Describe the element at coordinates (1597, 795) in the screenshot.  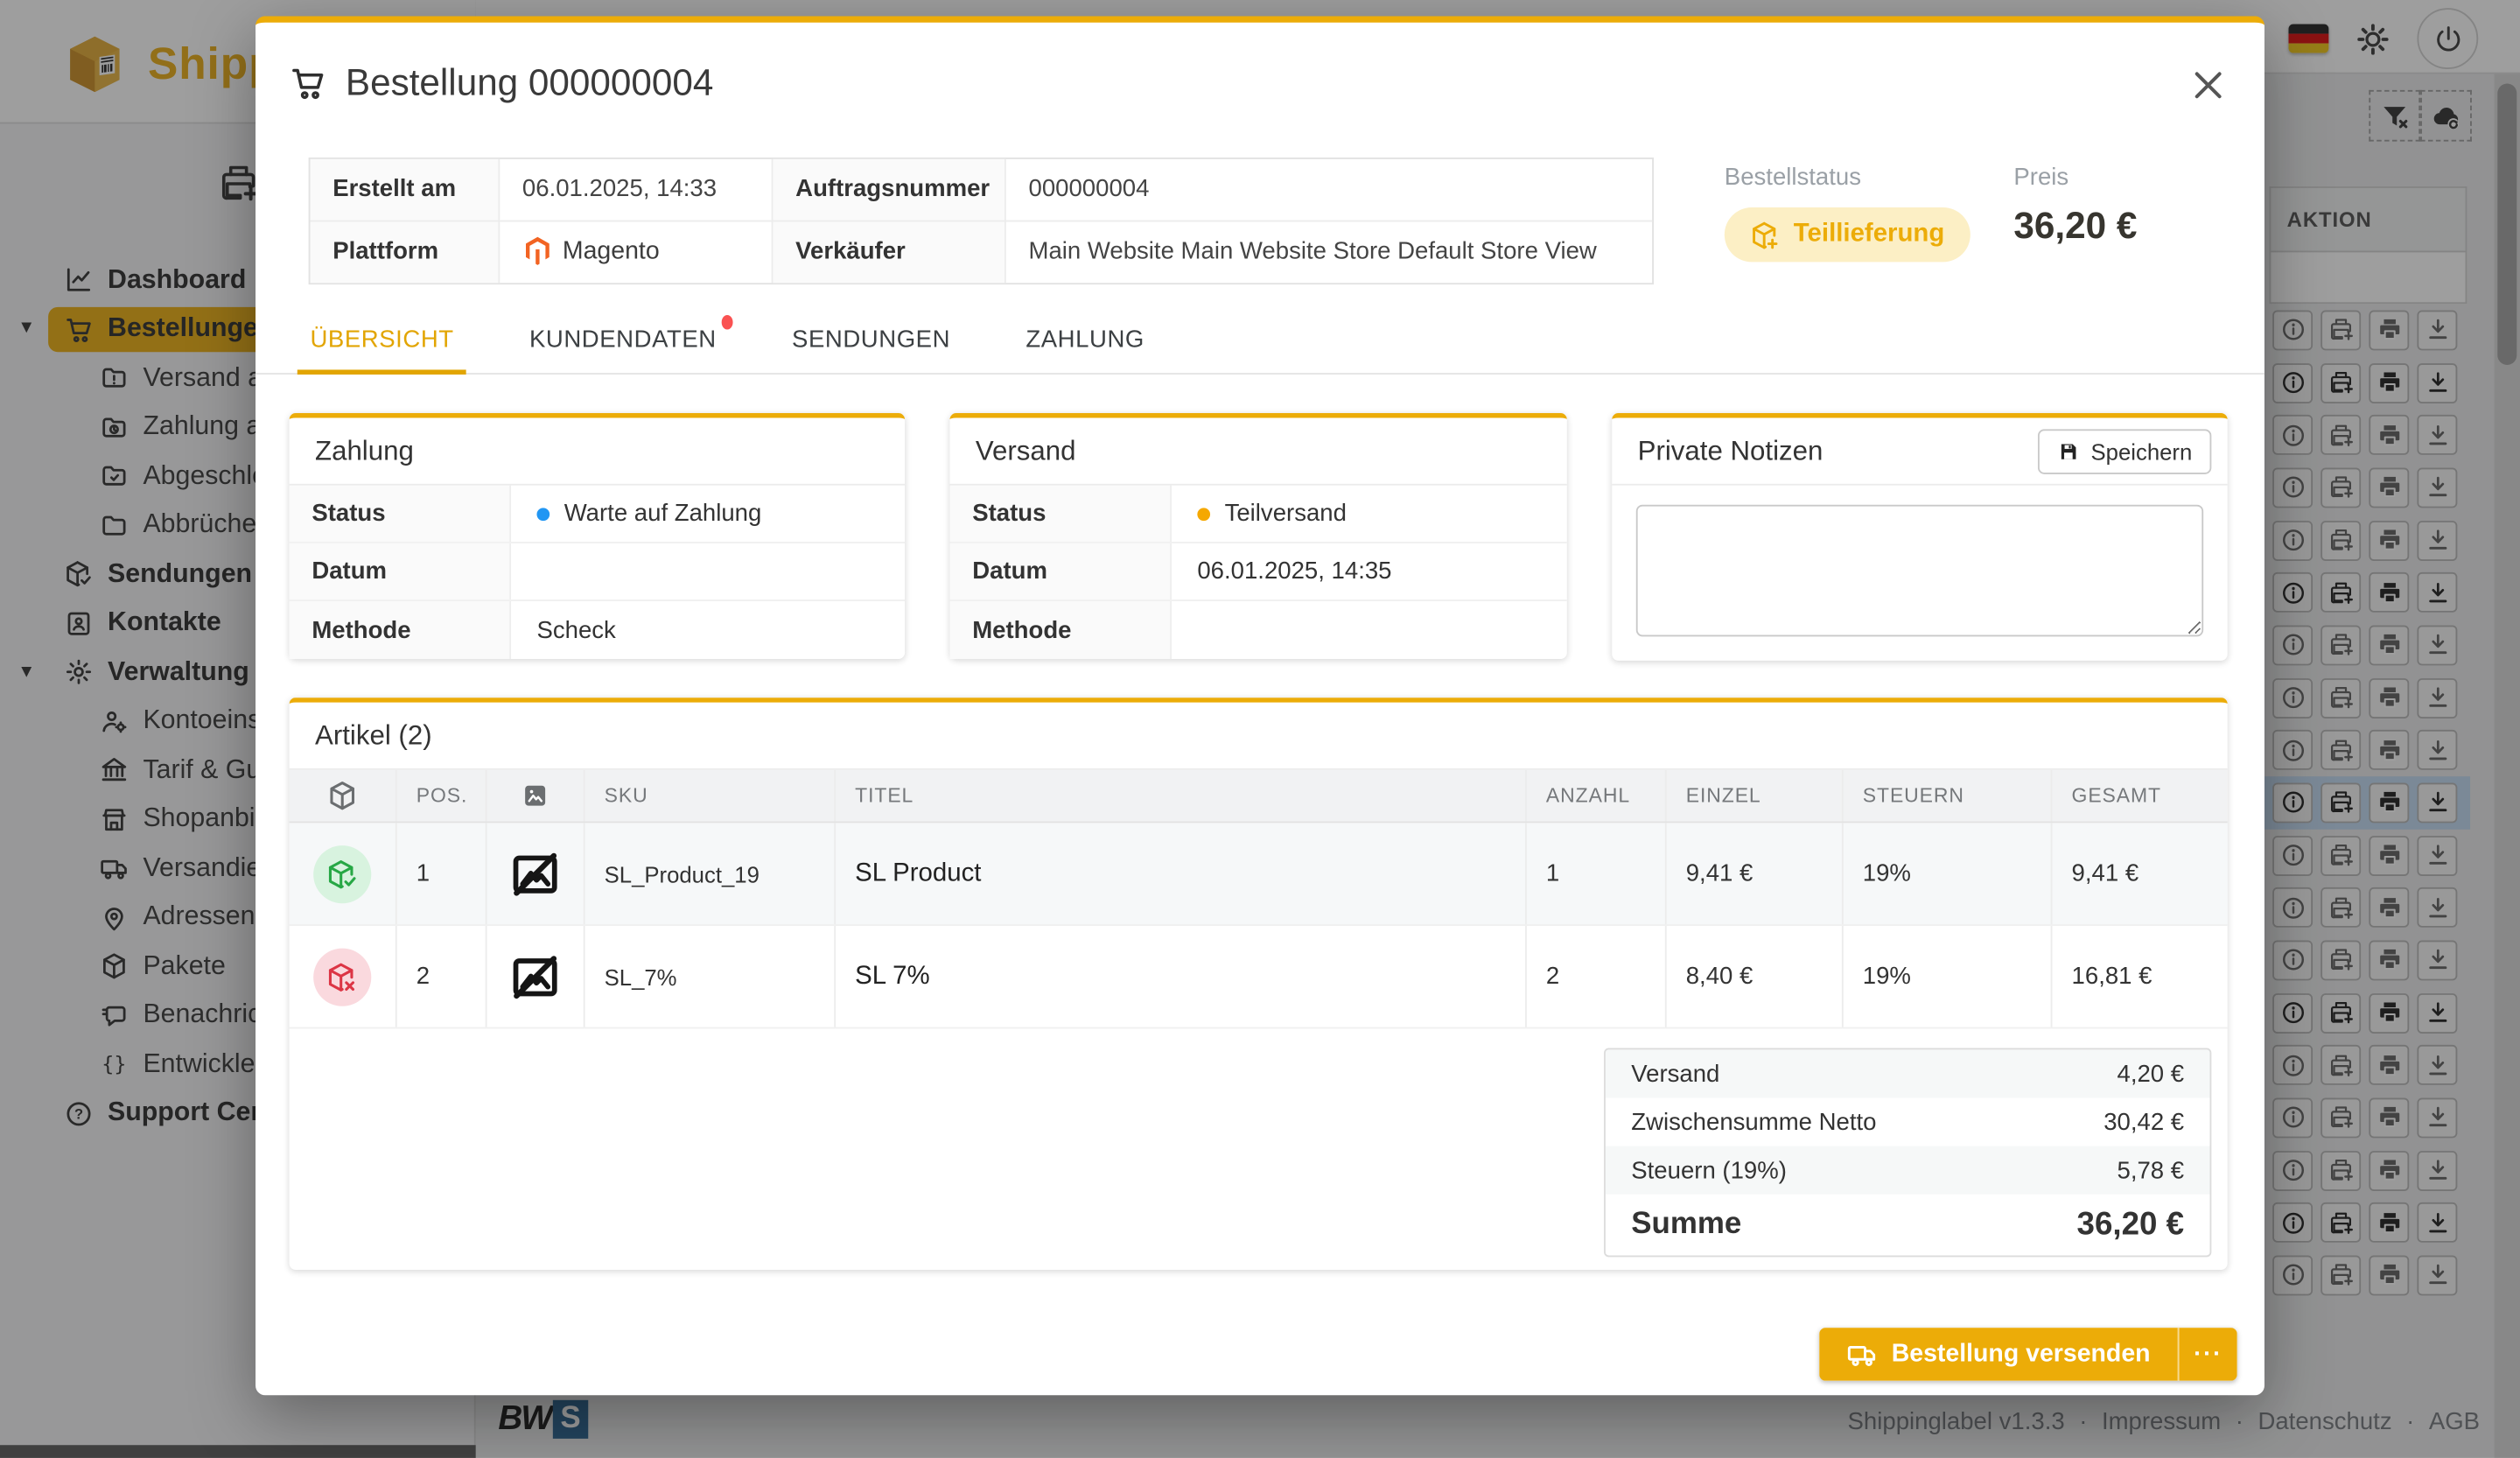
I see `col-anzahl: ANZAHL` at that location.